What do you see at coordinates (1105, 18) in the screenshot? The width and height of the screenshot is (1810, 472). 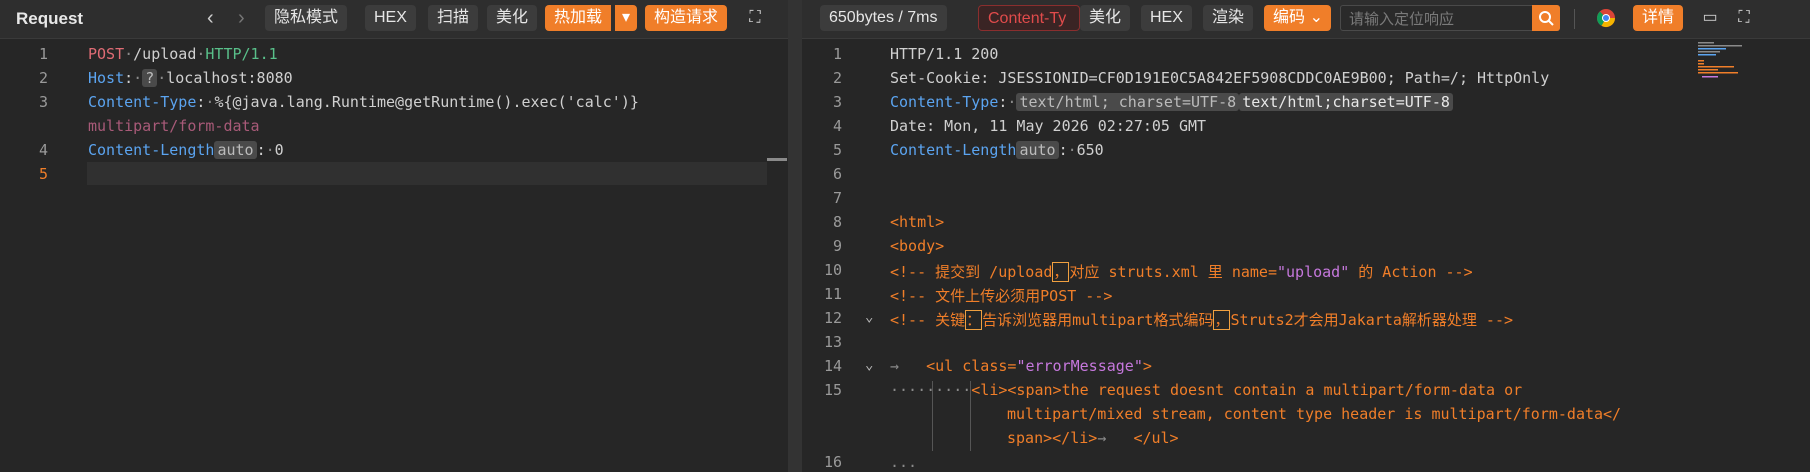 I see `response-beautify-button: 美化` at bounding box center [1105, 18].